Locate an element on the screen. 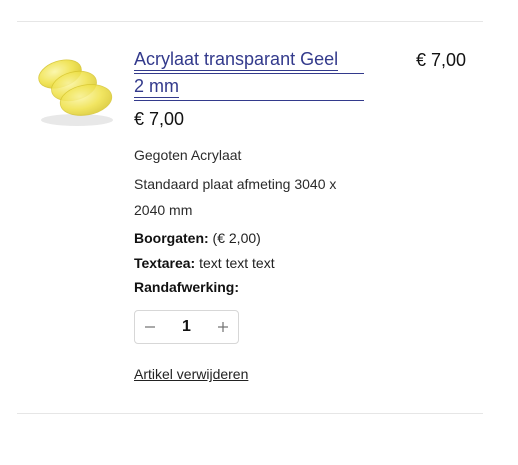 Image resolution: width=518 pixels, height=465 pixels. product-size-line-2: 2040 mm is located at coordinates (163, 210).